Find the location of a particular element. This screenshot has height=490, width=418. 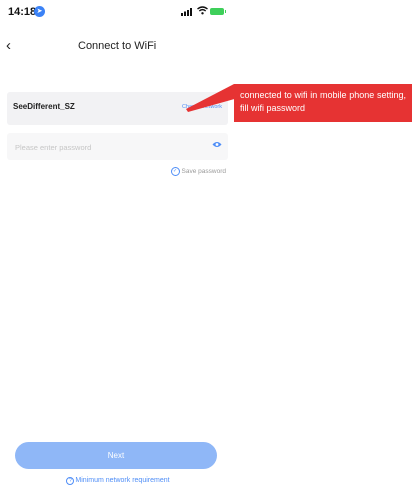

password-field-container is located at coordinates (117, 146).